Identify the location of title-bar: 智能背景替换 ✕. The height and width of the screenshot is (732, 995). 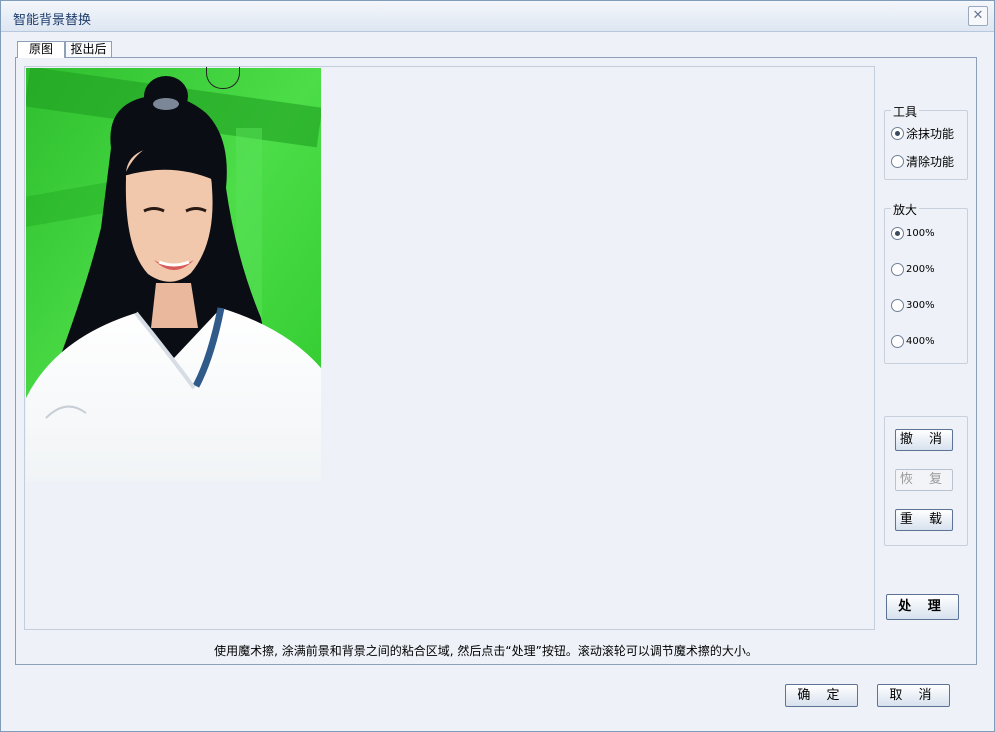
(497, 16).